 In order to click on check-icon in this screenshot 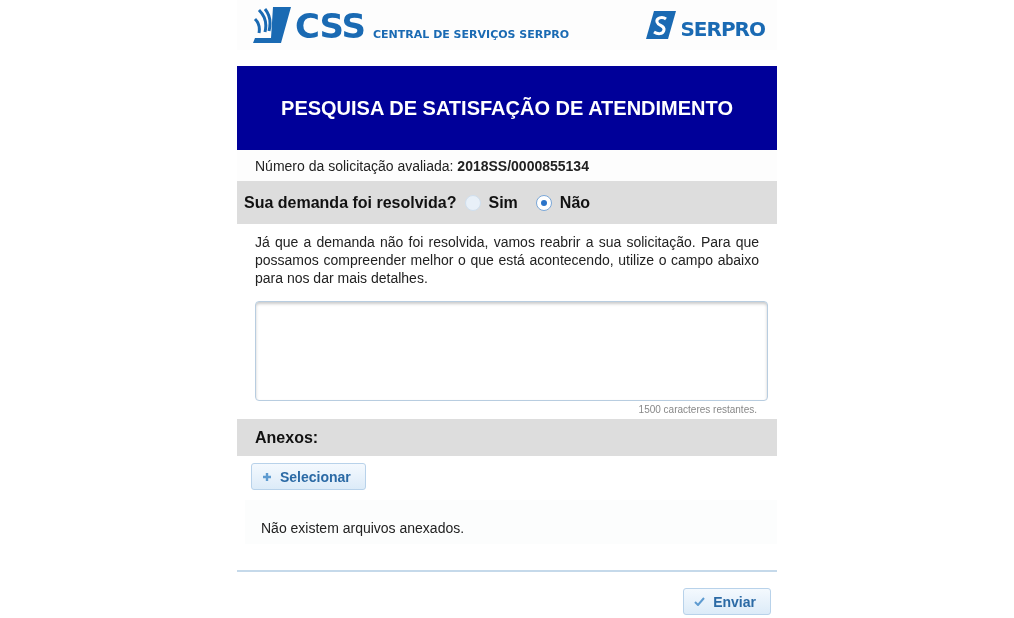, I will do `click(700, 601)`.